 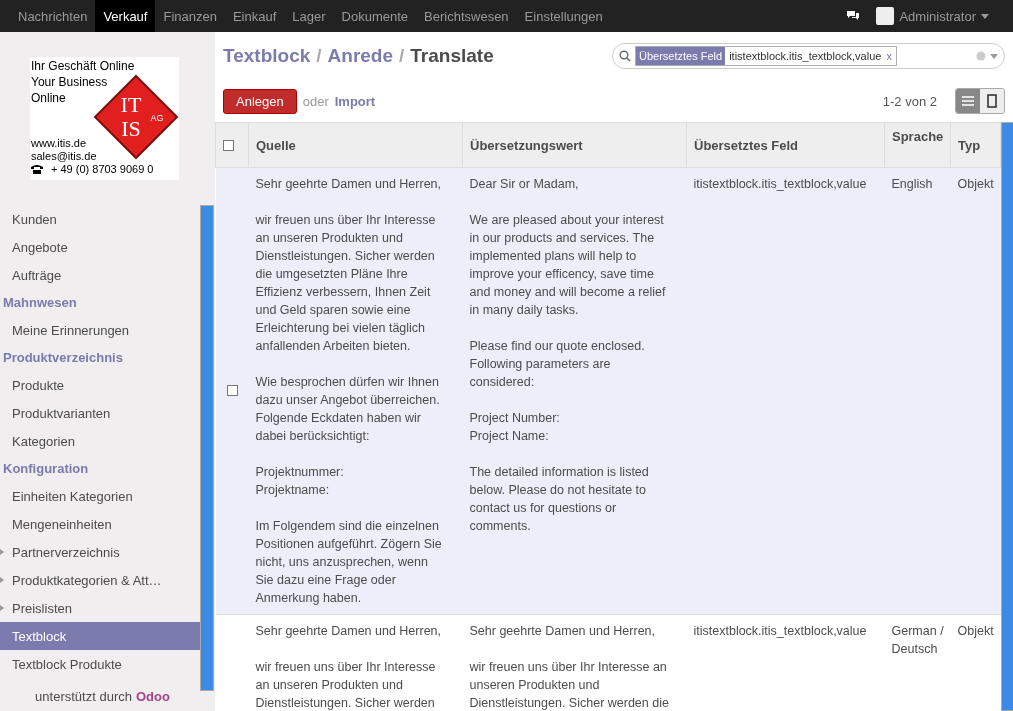 I want to click on search-icon, so click(x=625, y=56).